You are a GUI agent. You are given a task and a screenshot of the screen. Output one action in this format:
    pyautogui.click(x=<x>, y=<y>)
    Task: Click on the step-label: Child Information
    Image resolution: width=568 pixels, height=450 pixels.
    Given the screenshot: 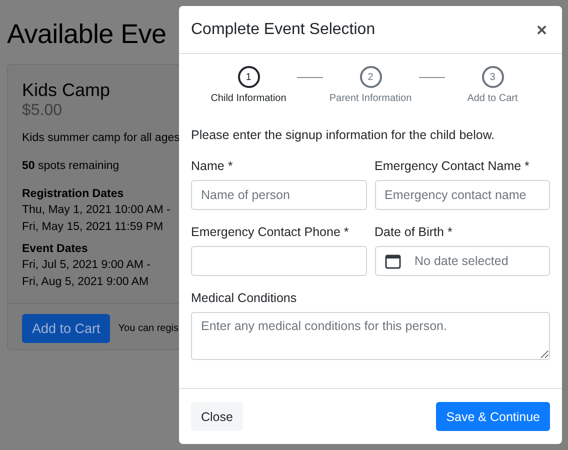 What is the action you would take?
    pyautogui.click(x=248, y=98)
    